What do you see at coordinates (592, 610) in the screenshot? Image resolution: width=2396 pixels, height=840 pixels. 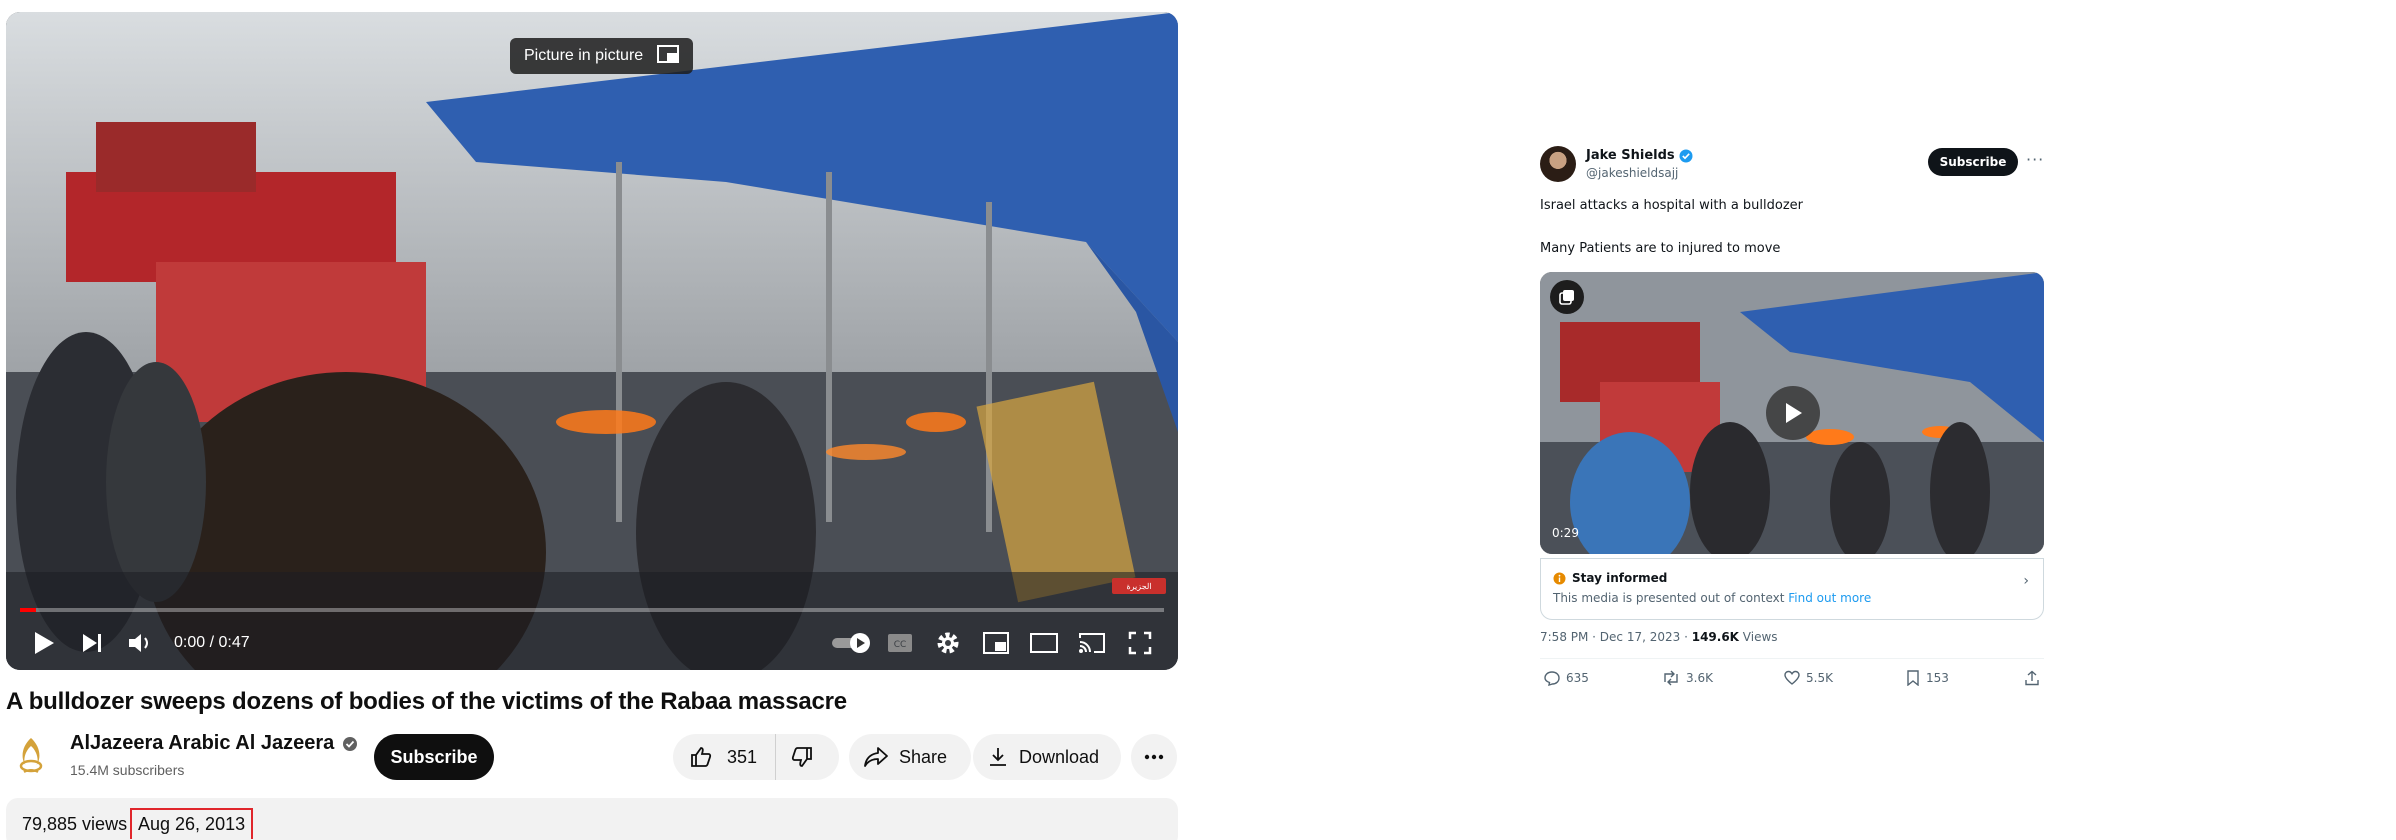 I see `progress-bar` at bounding box center [592, 610].